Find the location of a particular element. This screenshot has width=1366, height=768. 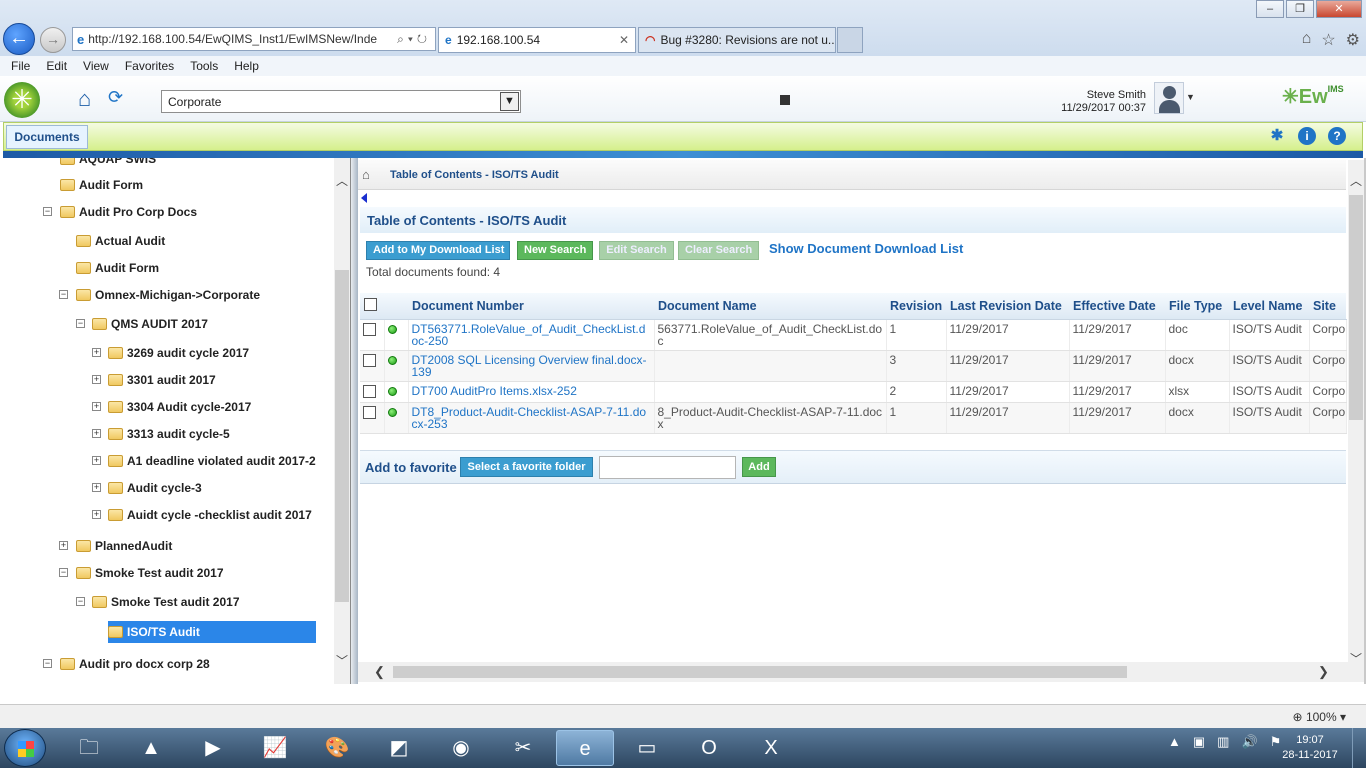

paint-icon: 🎨 is located at coordinates (337, 748).